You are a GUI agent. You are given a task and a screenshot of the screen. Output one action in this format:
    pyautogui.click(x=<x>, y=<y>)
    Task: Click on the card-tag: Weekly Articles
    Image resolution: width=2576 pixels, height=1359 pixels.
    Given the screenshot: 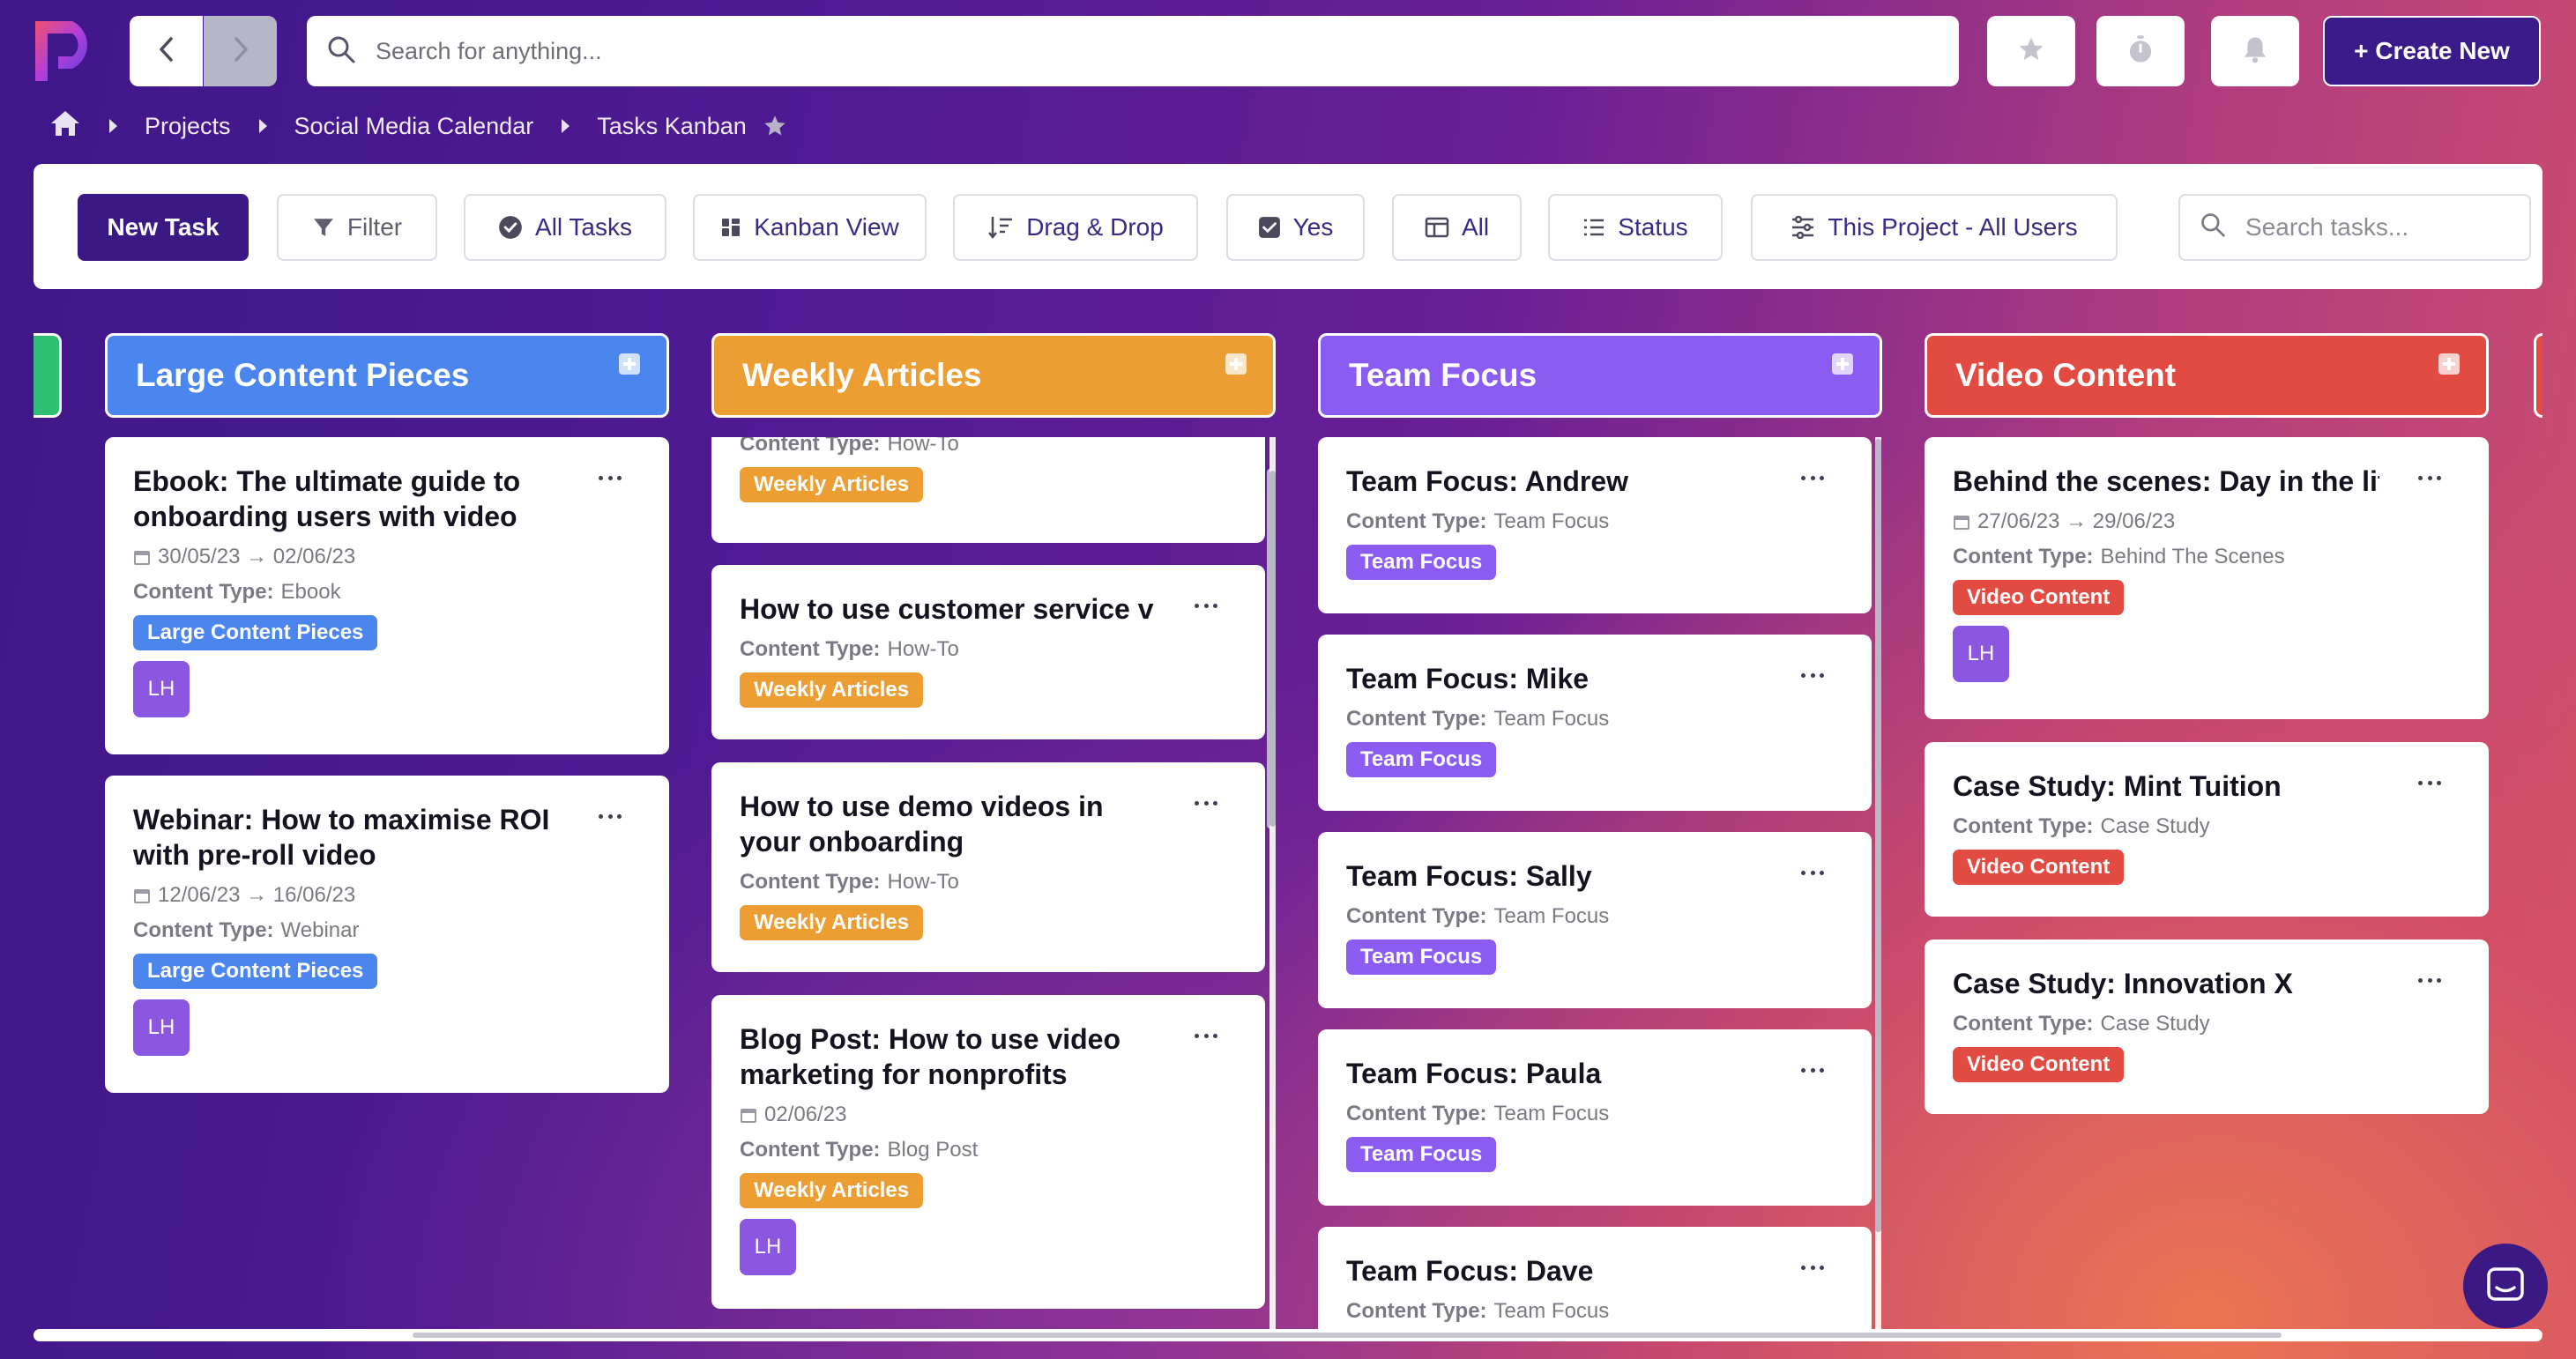 What is the action you would take?
    pyautogui.click(x=832, y=1190)
    